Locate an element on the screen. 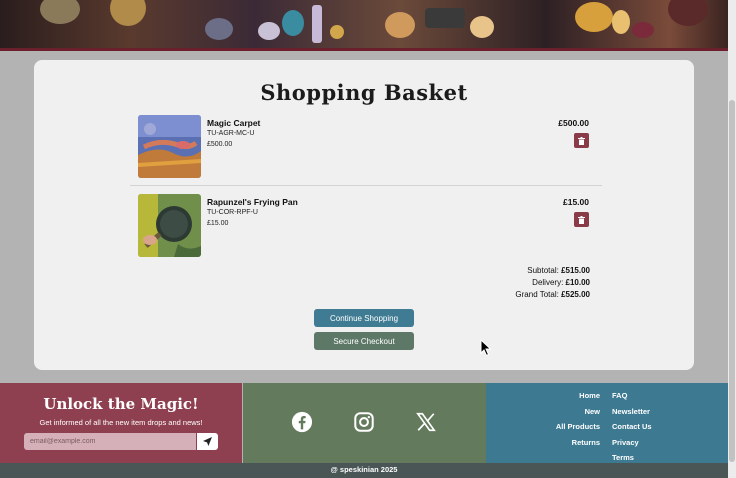  scrollbar-thumb is located at coordinates (732, 281).